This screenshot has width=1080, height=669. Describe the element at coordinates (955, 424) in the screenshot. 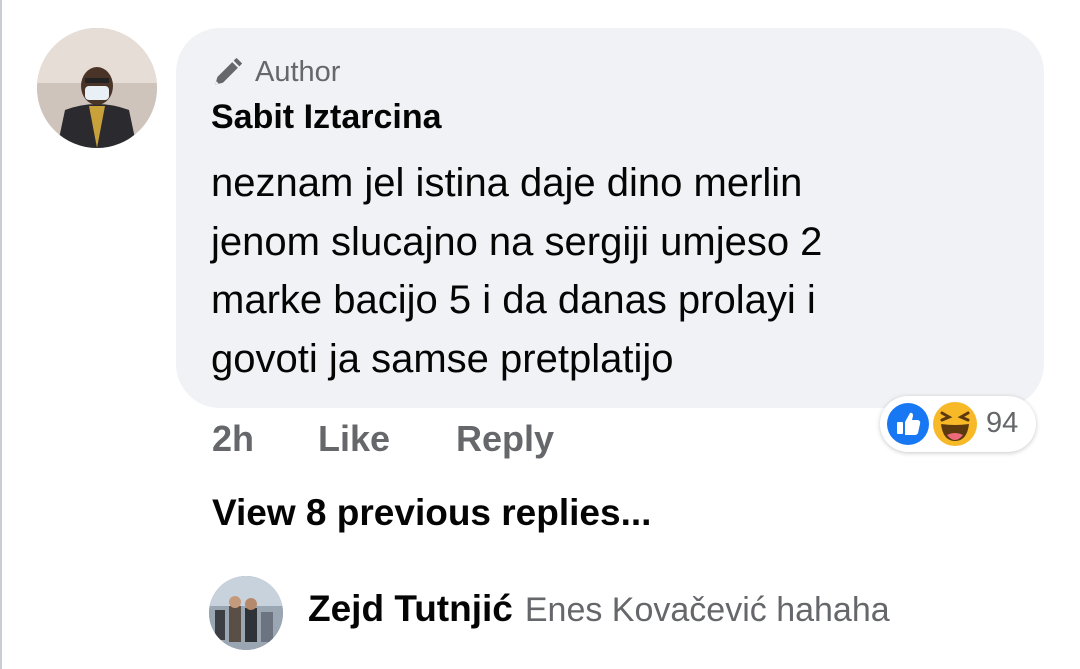

I see `haha-reaction-icon` at that location.